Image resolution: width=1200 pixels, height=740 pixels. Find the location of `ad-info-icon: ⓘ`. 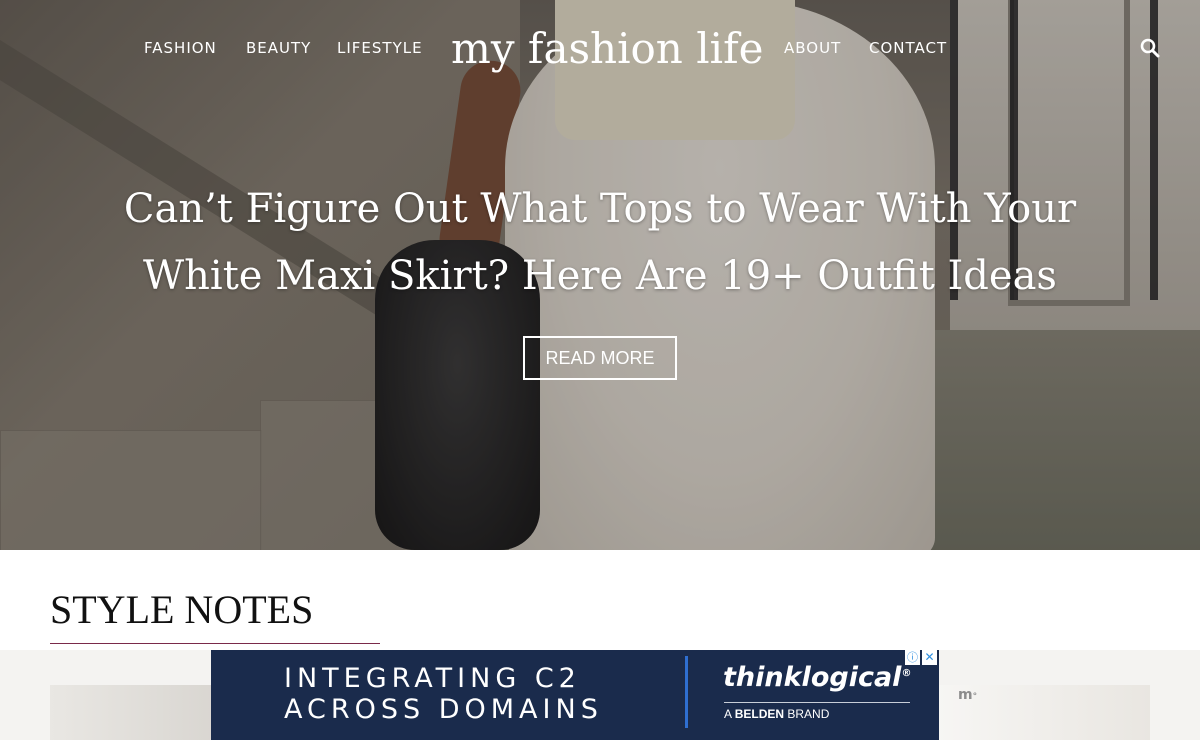

ad-info-icon: ⓘ is located at coordinates (912, 657).